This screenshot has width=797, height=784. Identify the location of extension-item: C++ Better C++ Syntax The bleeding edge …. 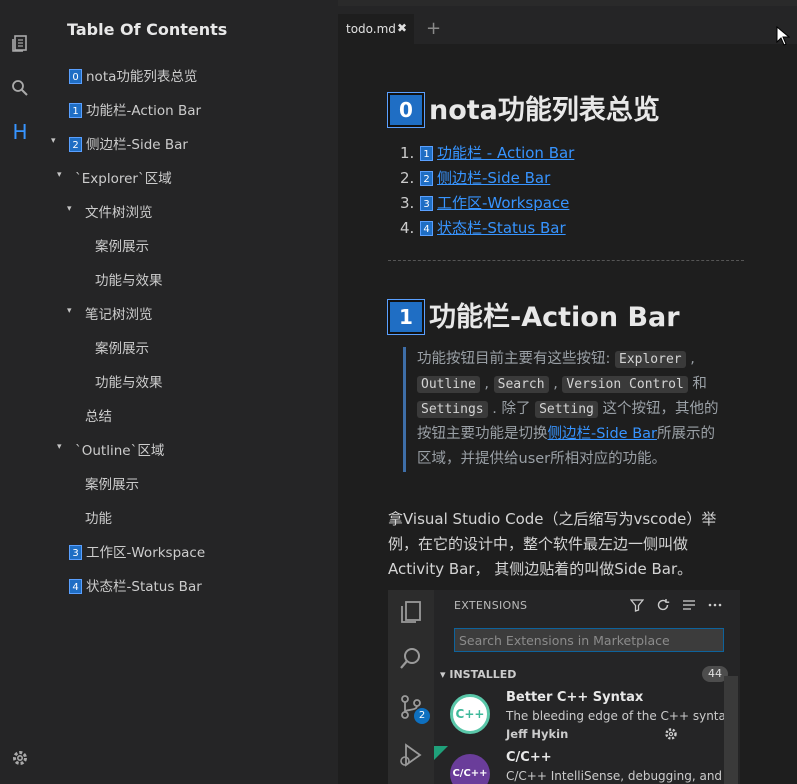
(587, 718).